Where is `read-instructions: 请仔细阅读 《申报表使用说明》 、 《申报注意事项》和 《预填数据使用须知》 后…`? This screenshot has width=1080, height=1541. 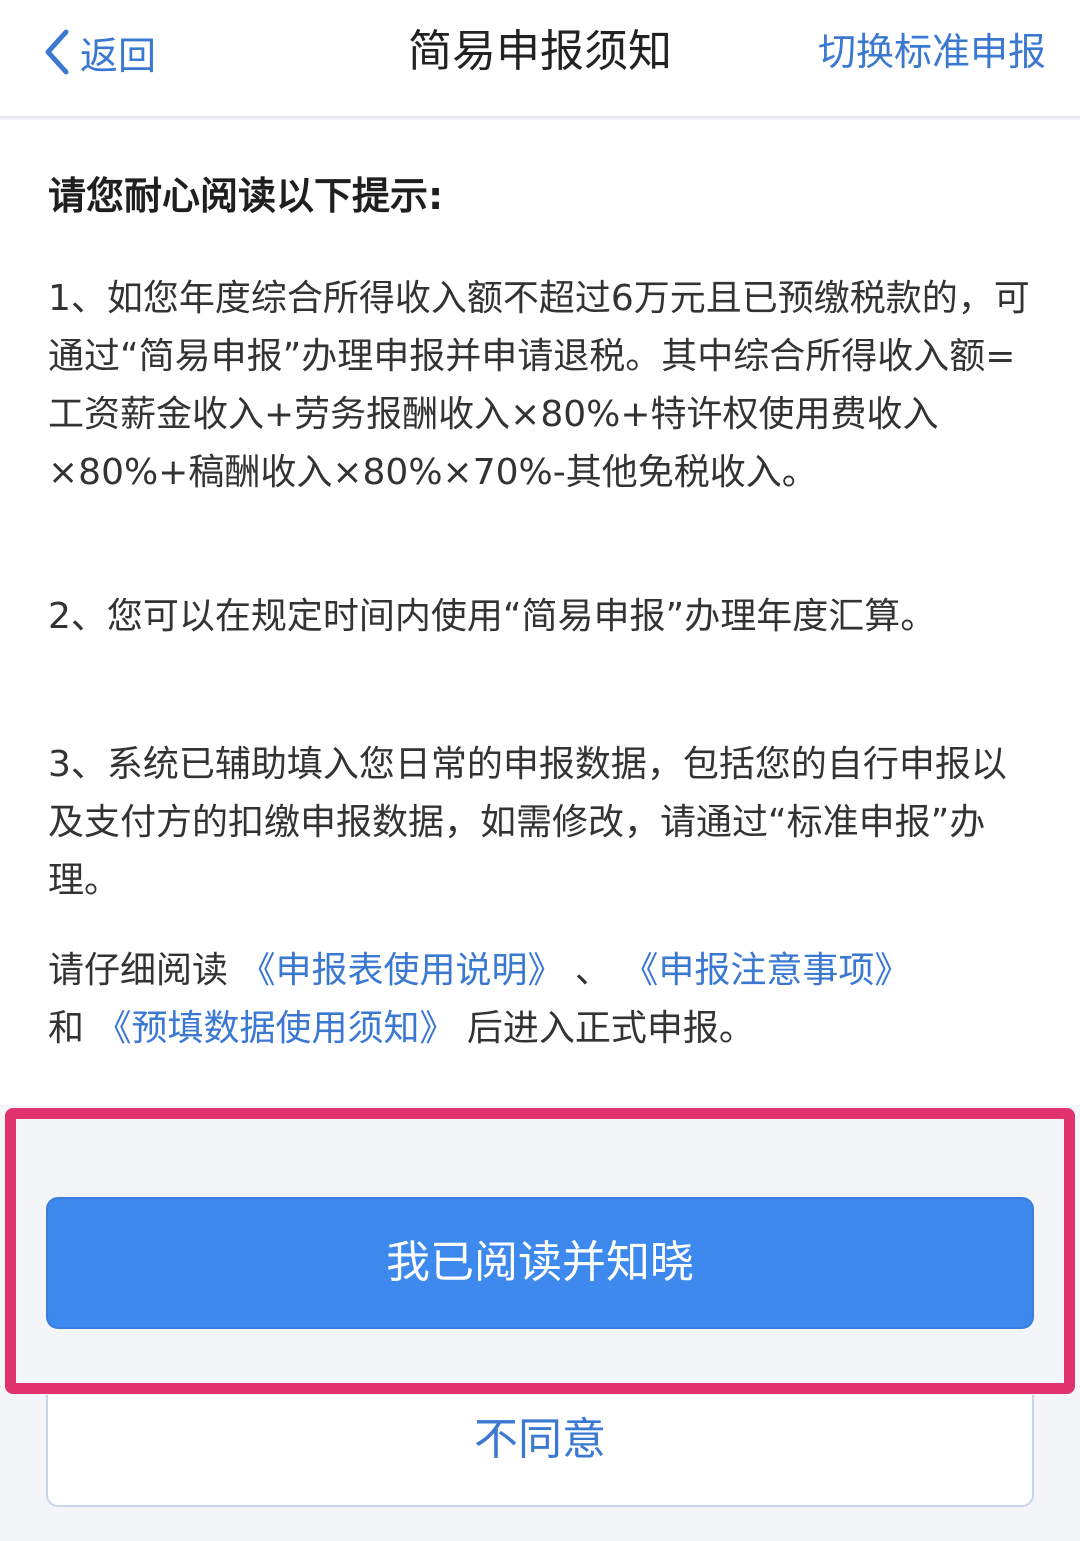 read-instructions: 请仔细阅读 《申报表使用说明》 、 《申报注意事项》和 《预填数据使用须知》 后… is located at coordinates (543, 1000).